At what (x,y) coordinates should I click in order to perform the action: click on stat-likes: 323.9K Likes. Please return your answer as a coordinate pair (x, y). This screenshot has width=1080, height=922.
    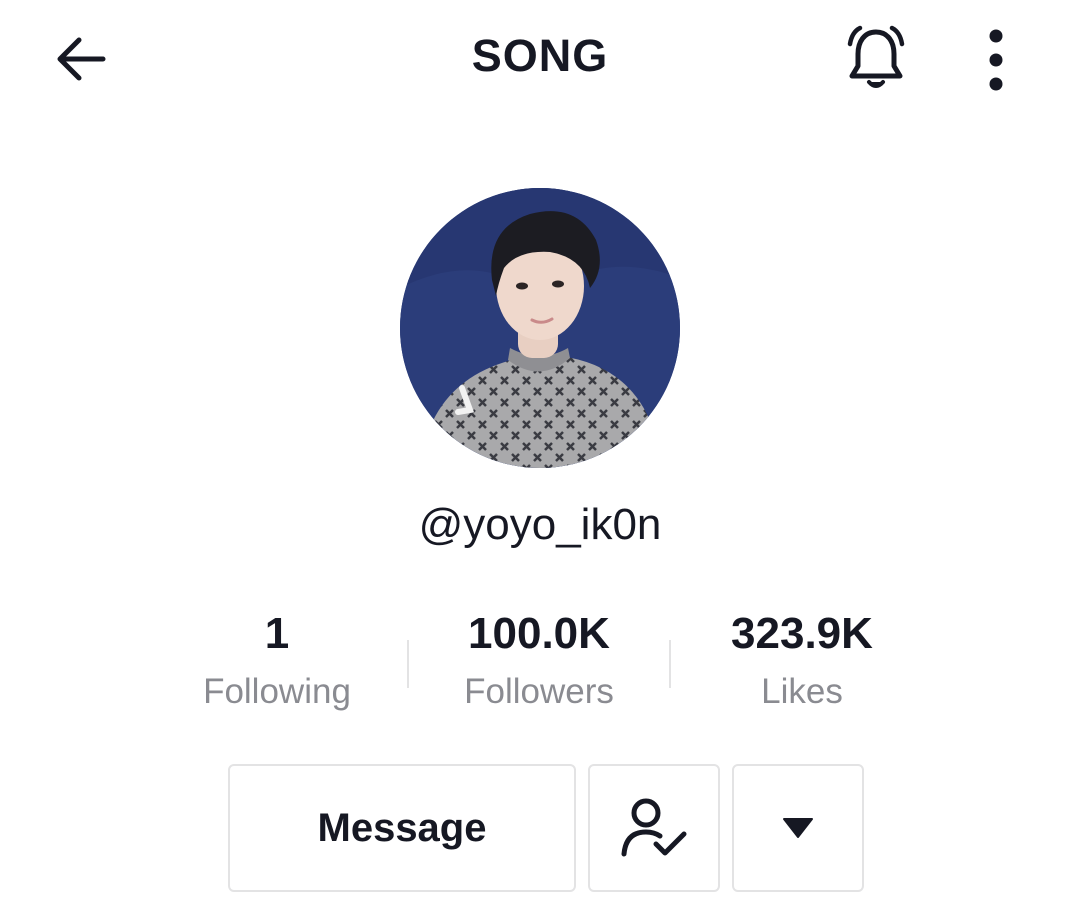
    Looking at the image, I should click on (802, 660).